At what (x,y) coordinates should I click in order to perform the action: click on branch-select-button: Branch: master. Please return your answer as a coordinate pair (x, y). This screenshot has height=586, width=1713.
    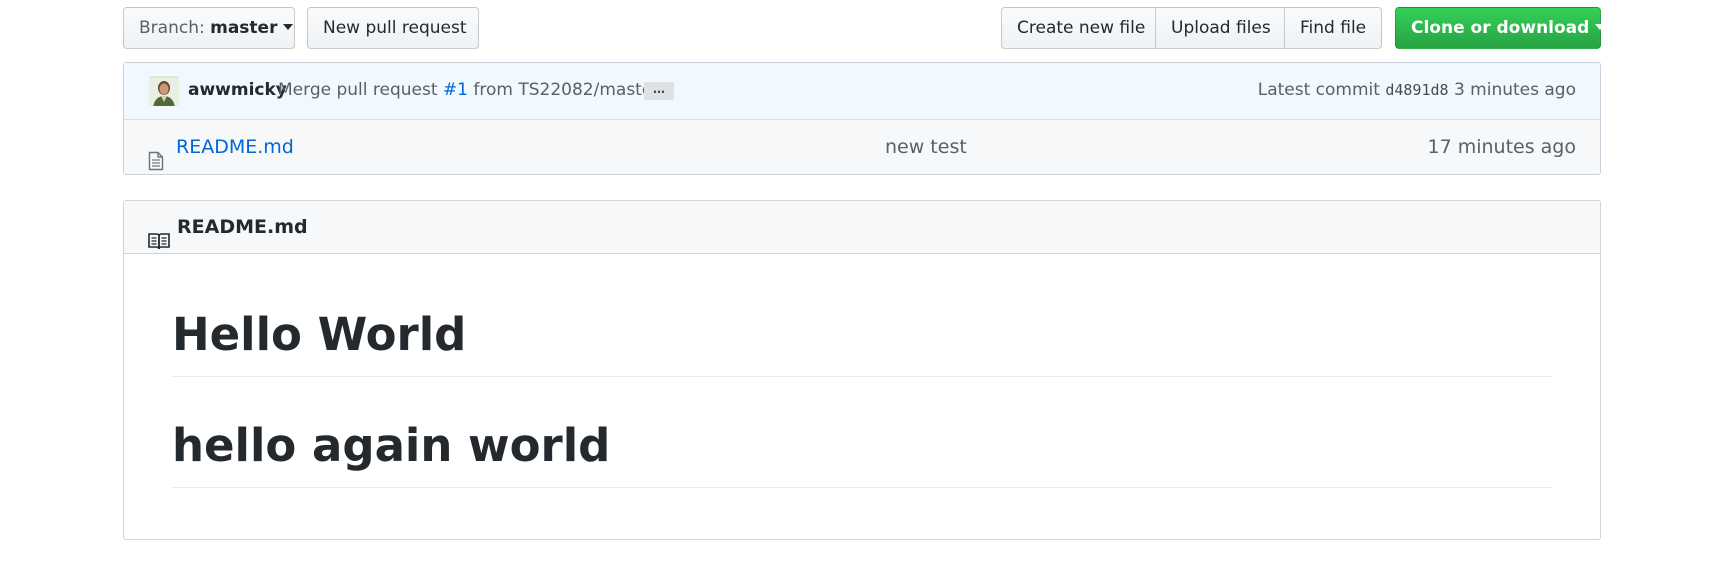
    Looking at the image, I should click on (209, 28).